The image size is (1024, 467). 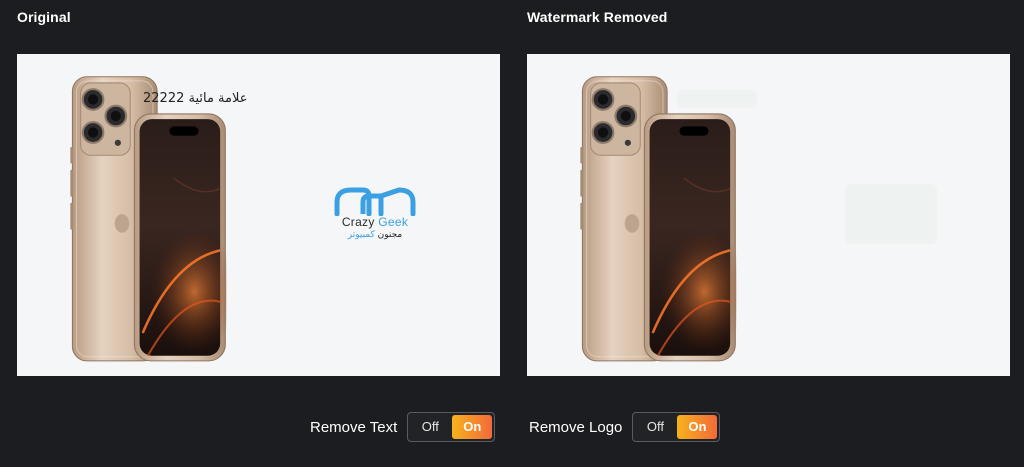 I want to click on original-panel-title: Original, so click(x=44, y=17).